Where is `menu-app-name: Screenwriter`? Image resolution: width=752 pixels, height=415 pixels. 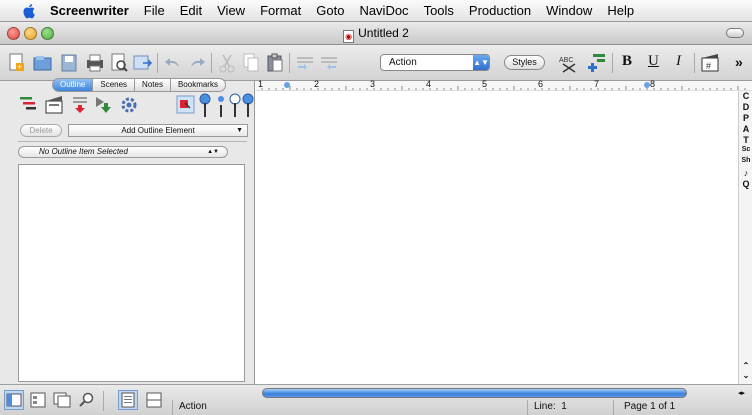
menu-app-name: Screenwriter is located at coordinates (89, 10).